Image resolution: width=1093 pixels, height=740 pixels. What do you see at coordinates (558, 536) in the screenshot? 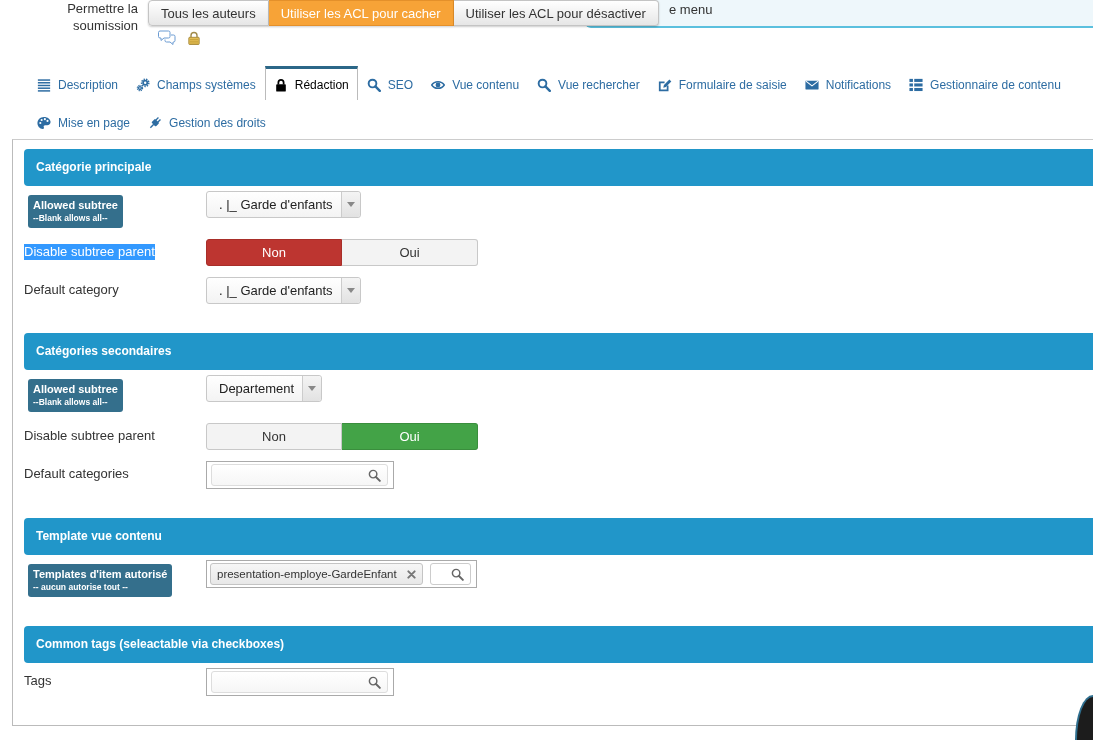
I see `section-header: Template vue contenu` at bounding box center [558, 536].